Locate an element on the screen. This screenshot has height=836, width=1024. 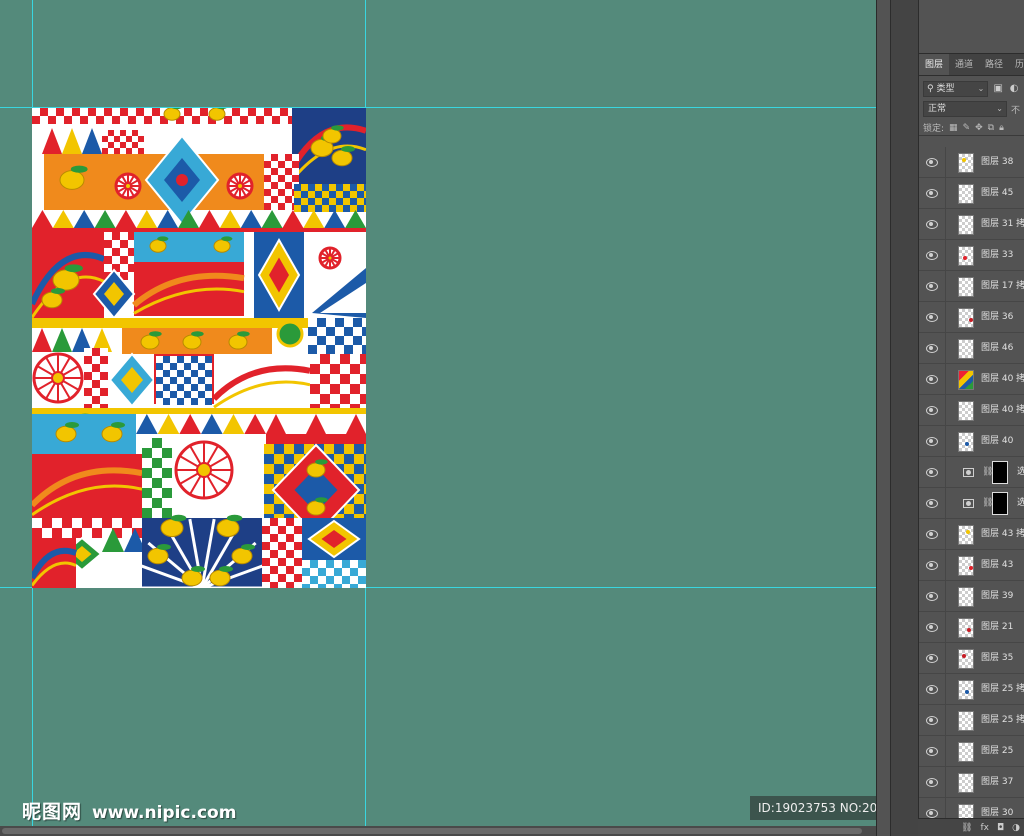
collapsed-panel-dock is located at coordinates (904, 418).